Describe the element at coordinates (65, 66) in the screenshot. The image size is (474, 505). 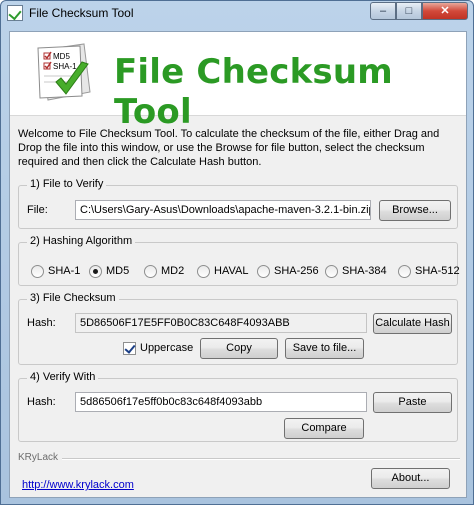
I see `logo-sha1-text: SHA-1` at that location.